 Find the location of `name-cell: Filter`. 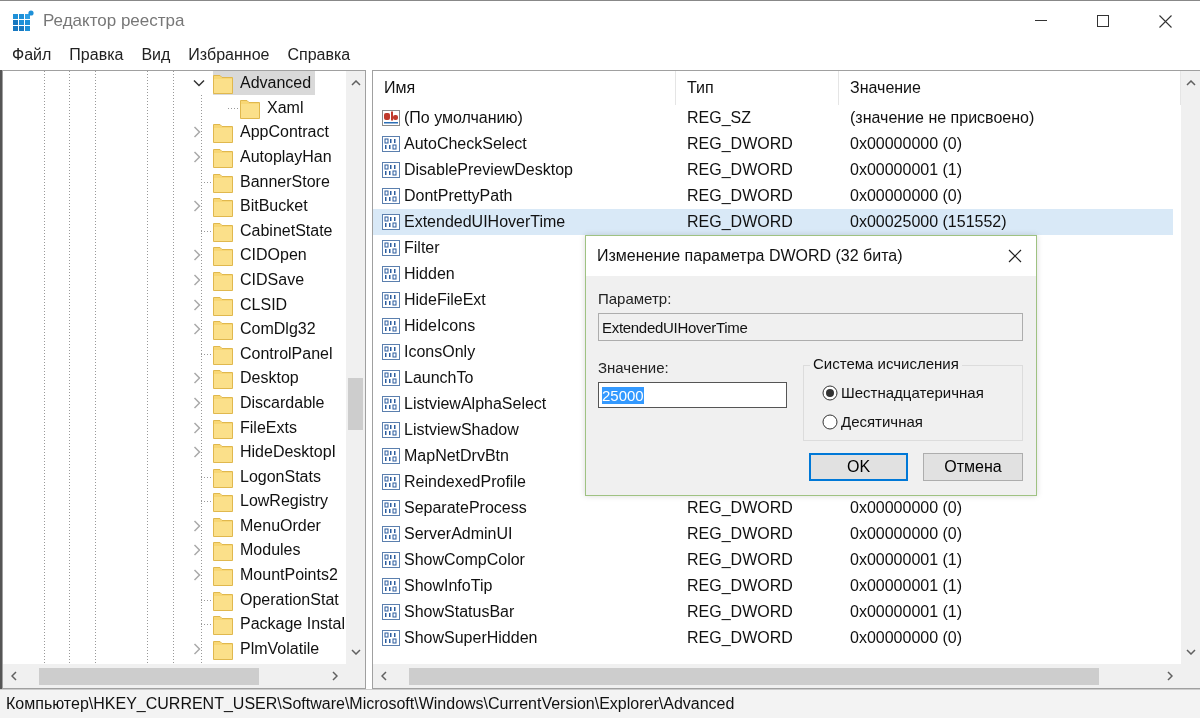

name-cell: Filter is located at coordinates (422, 247).